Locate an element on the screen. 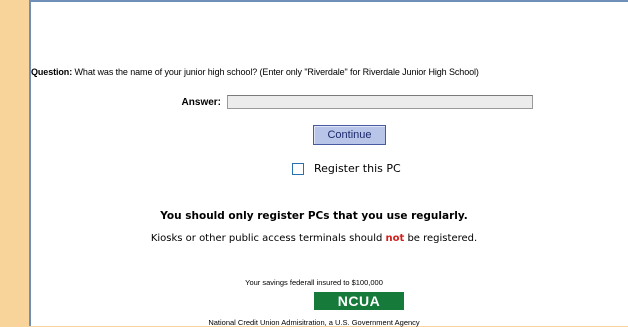 This screenshot has height=327, width=628. register-pc-label: Register this PC is located at coordinates (357, 168).